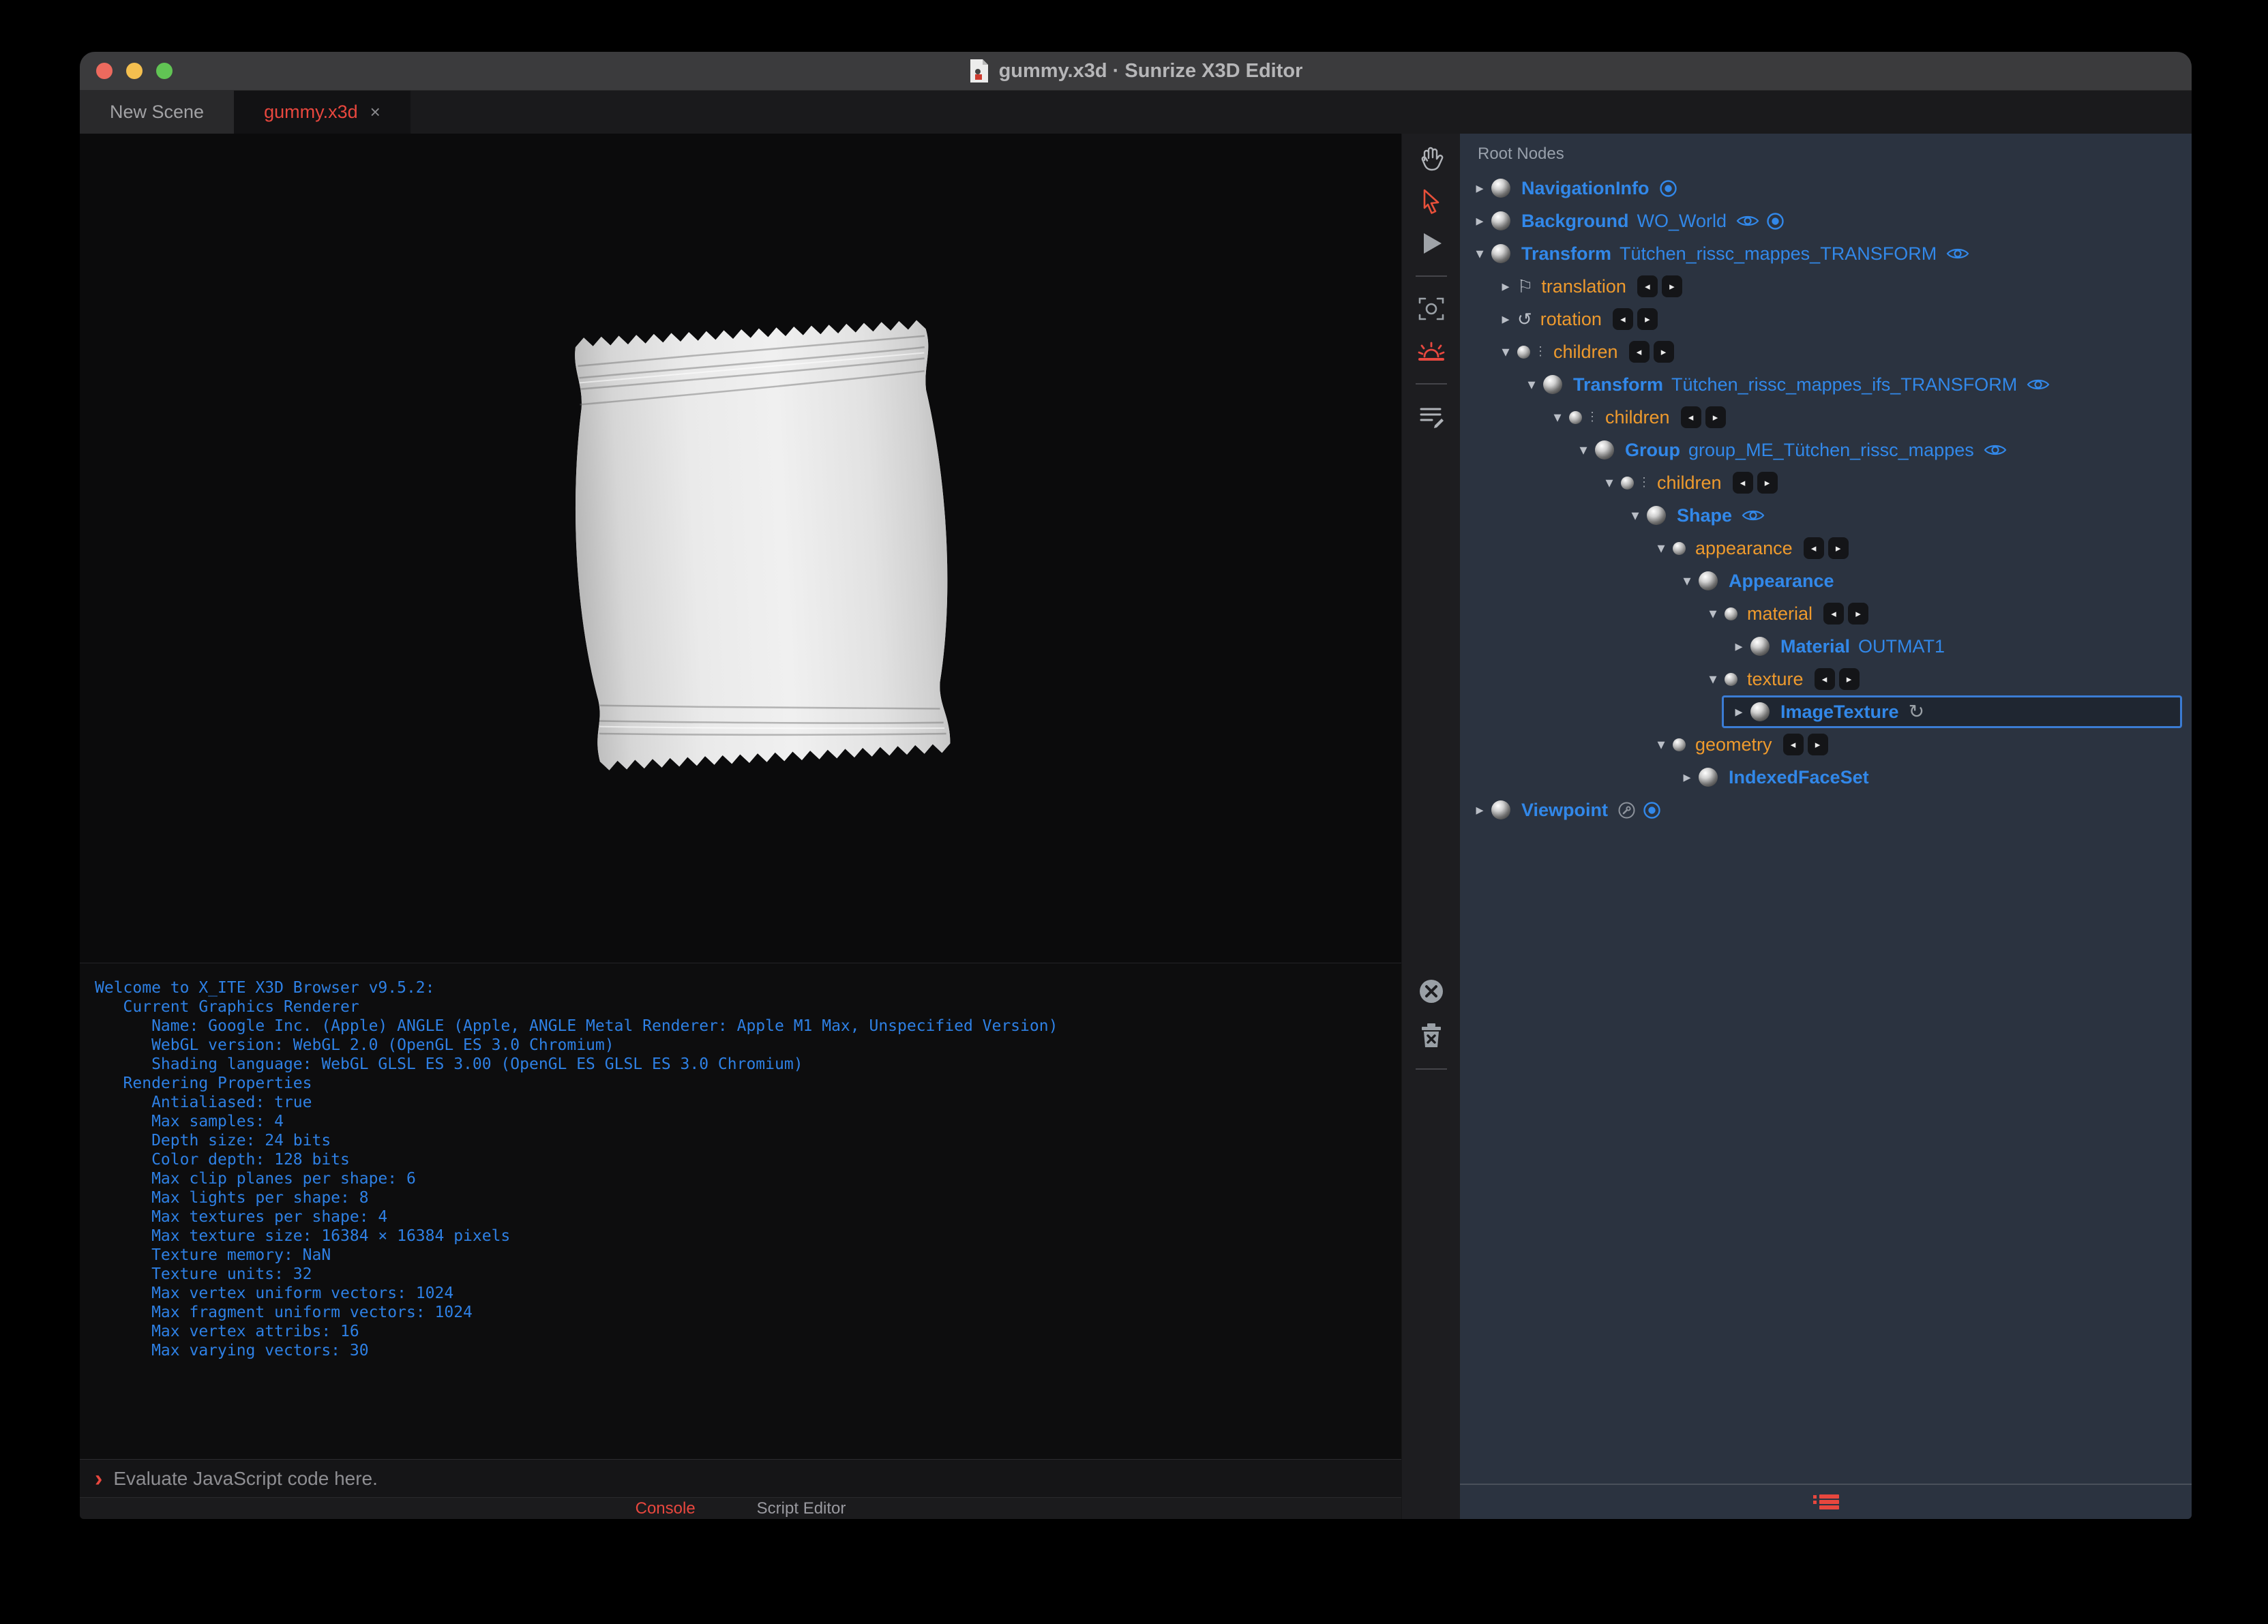 This screenshot has height=1624, width=2268. Describe the element at coordinates (1731, 679) in the screenshot. I see `field-sphere-icon` at that location.